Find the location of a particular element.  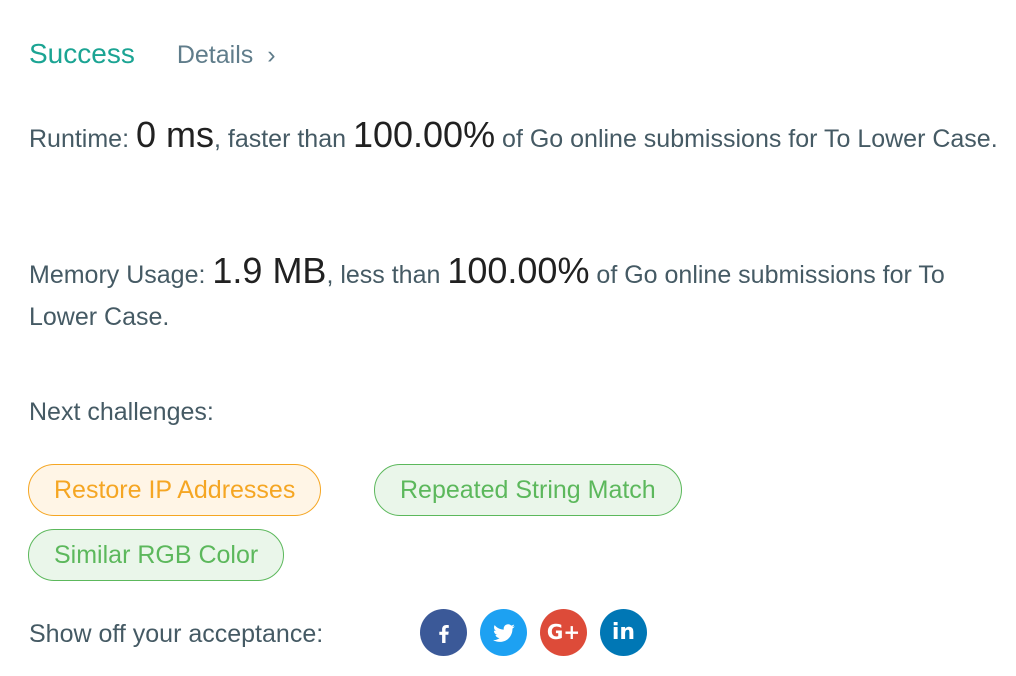

details-link: Details › is located at coordinates (226, 55).